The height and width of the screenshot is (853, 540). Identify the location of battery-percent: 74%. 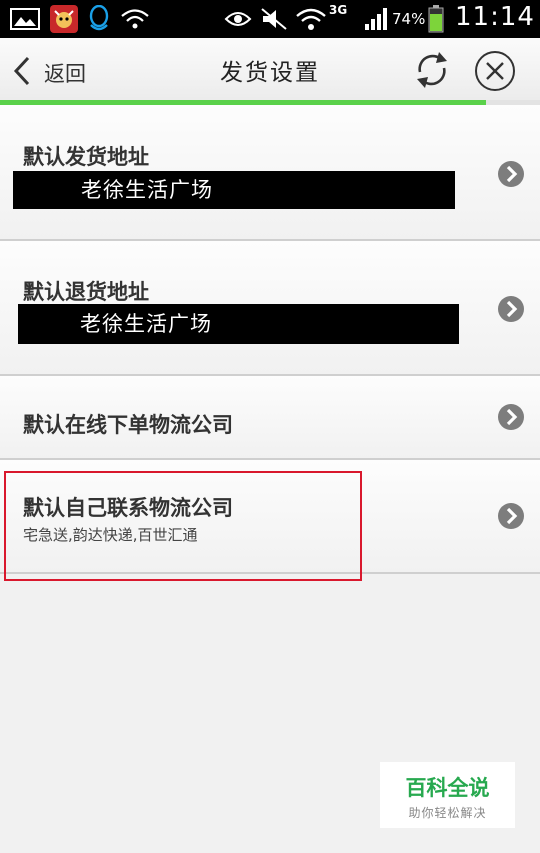
(409, 19).